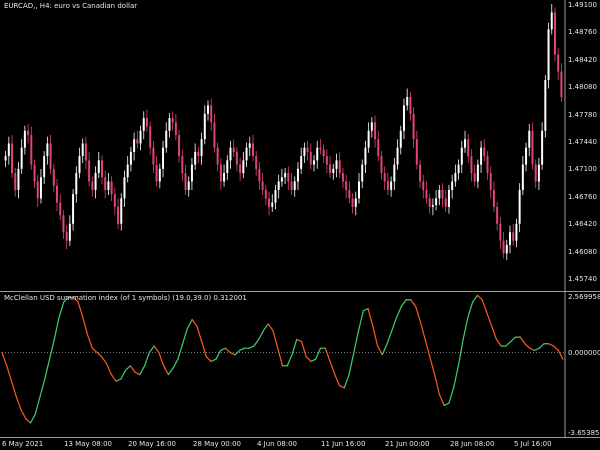 The height and width of the screenshot is (450, 600). Describe the element at coordinates (582, 279) in the screenshot. I see `price-tick-label: 1.45740` at that location.